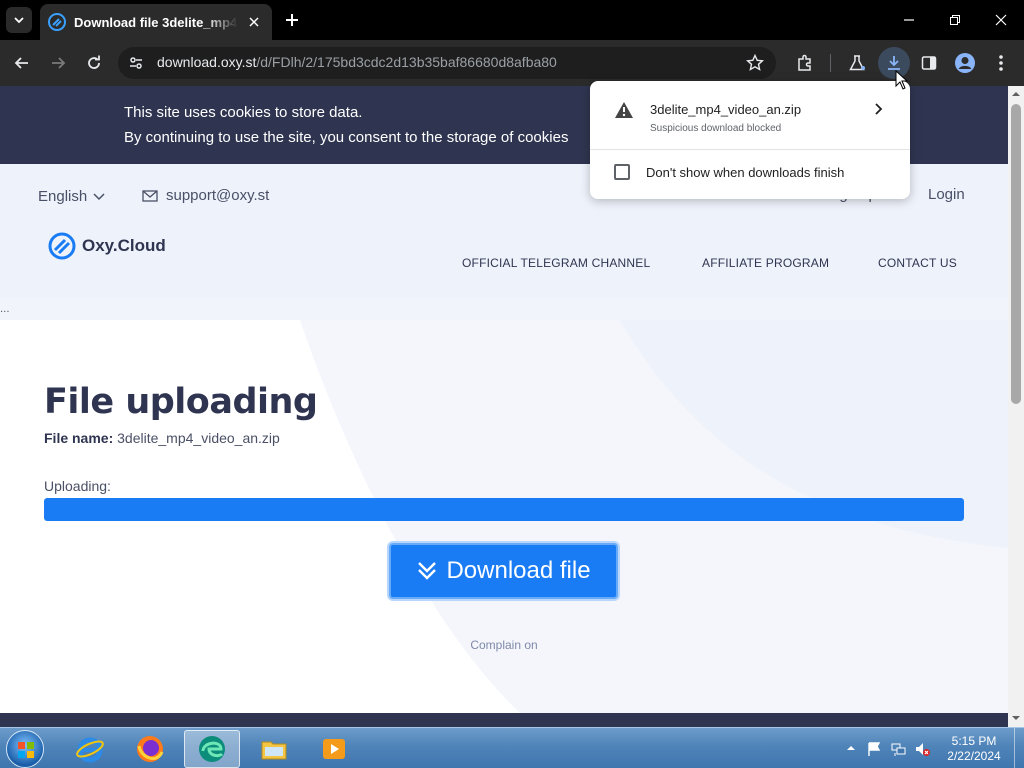 This screenshot has height=768, width=1024. What do you see at coordinates (874, 749) in the screenshot?
I see `action-center-flag-icon` at bounding box center [874, 749].